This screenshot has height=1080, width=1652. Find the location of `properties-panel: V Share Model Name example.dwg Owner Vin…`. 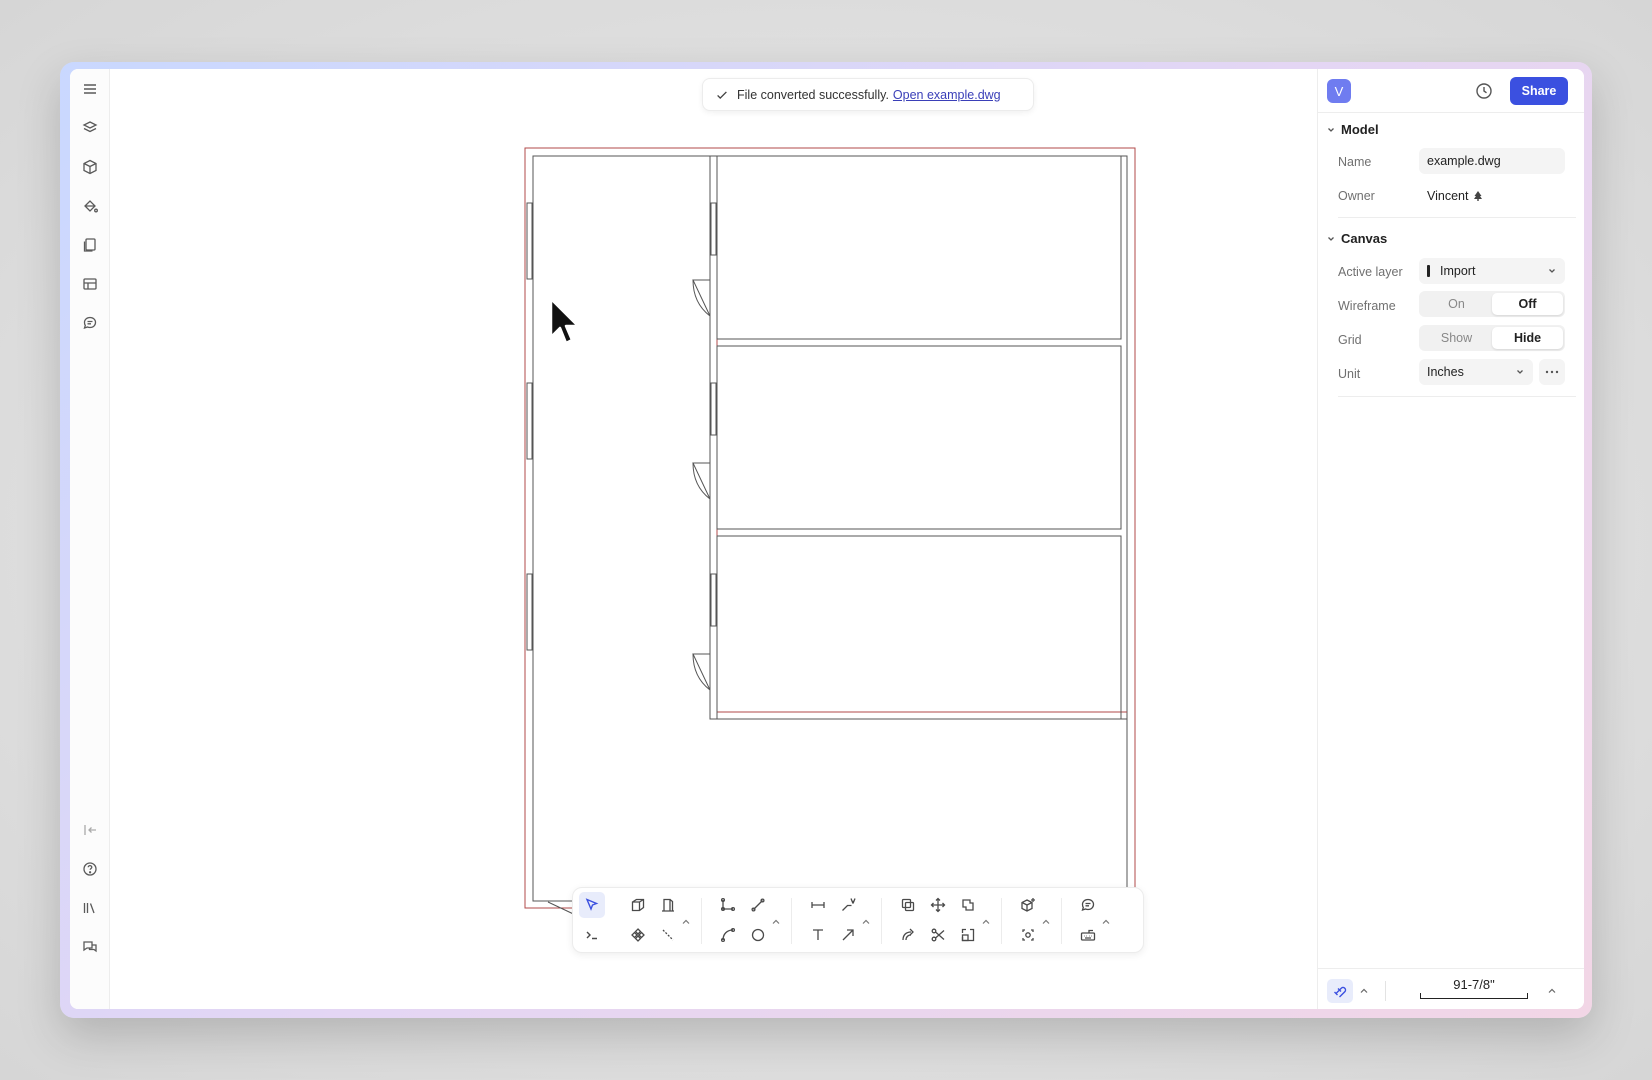

properties-panel: V Share Model Name example.dwg Owner Vin… is located at coordinates (1450, 539).